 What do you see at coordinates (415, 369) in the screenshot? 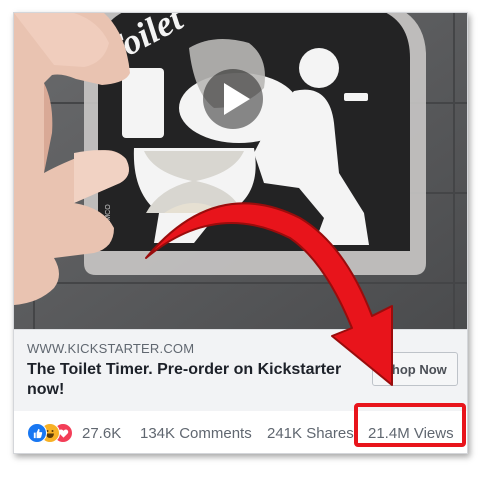
I see `shop-now-button: Shop Now` at bounding box center [415, 369].